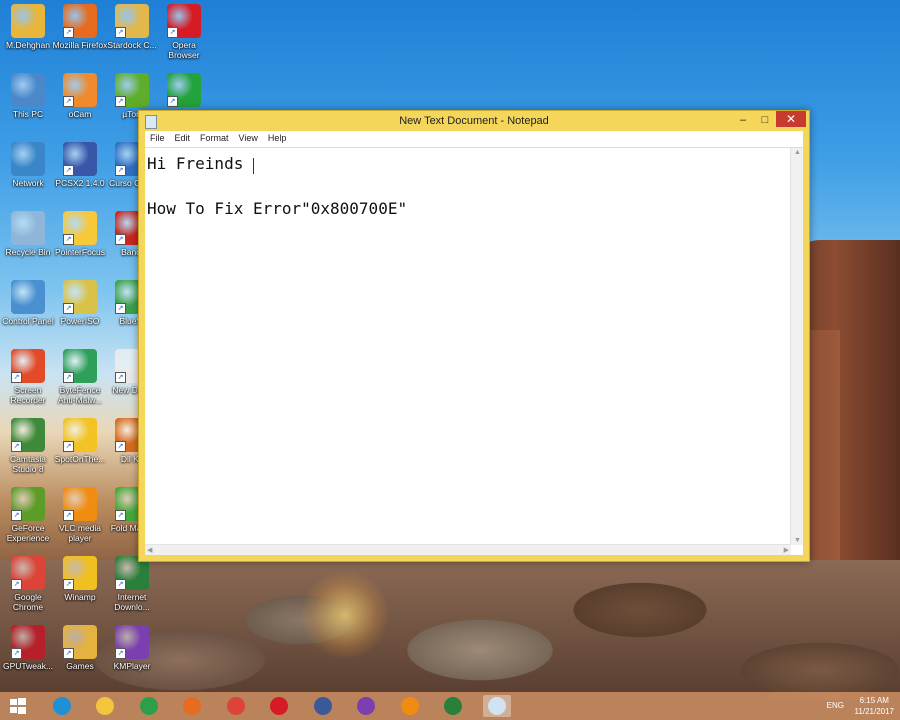 Image resolution: width=900 pixels, height=720 pixels. Describe the element at coordinates (28, 96) in the screenshot. I see `desktop-icon: This PC` at that location.